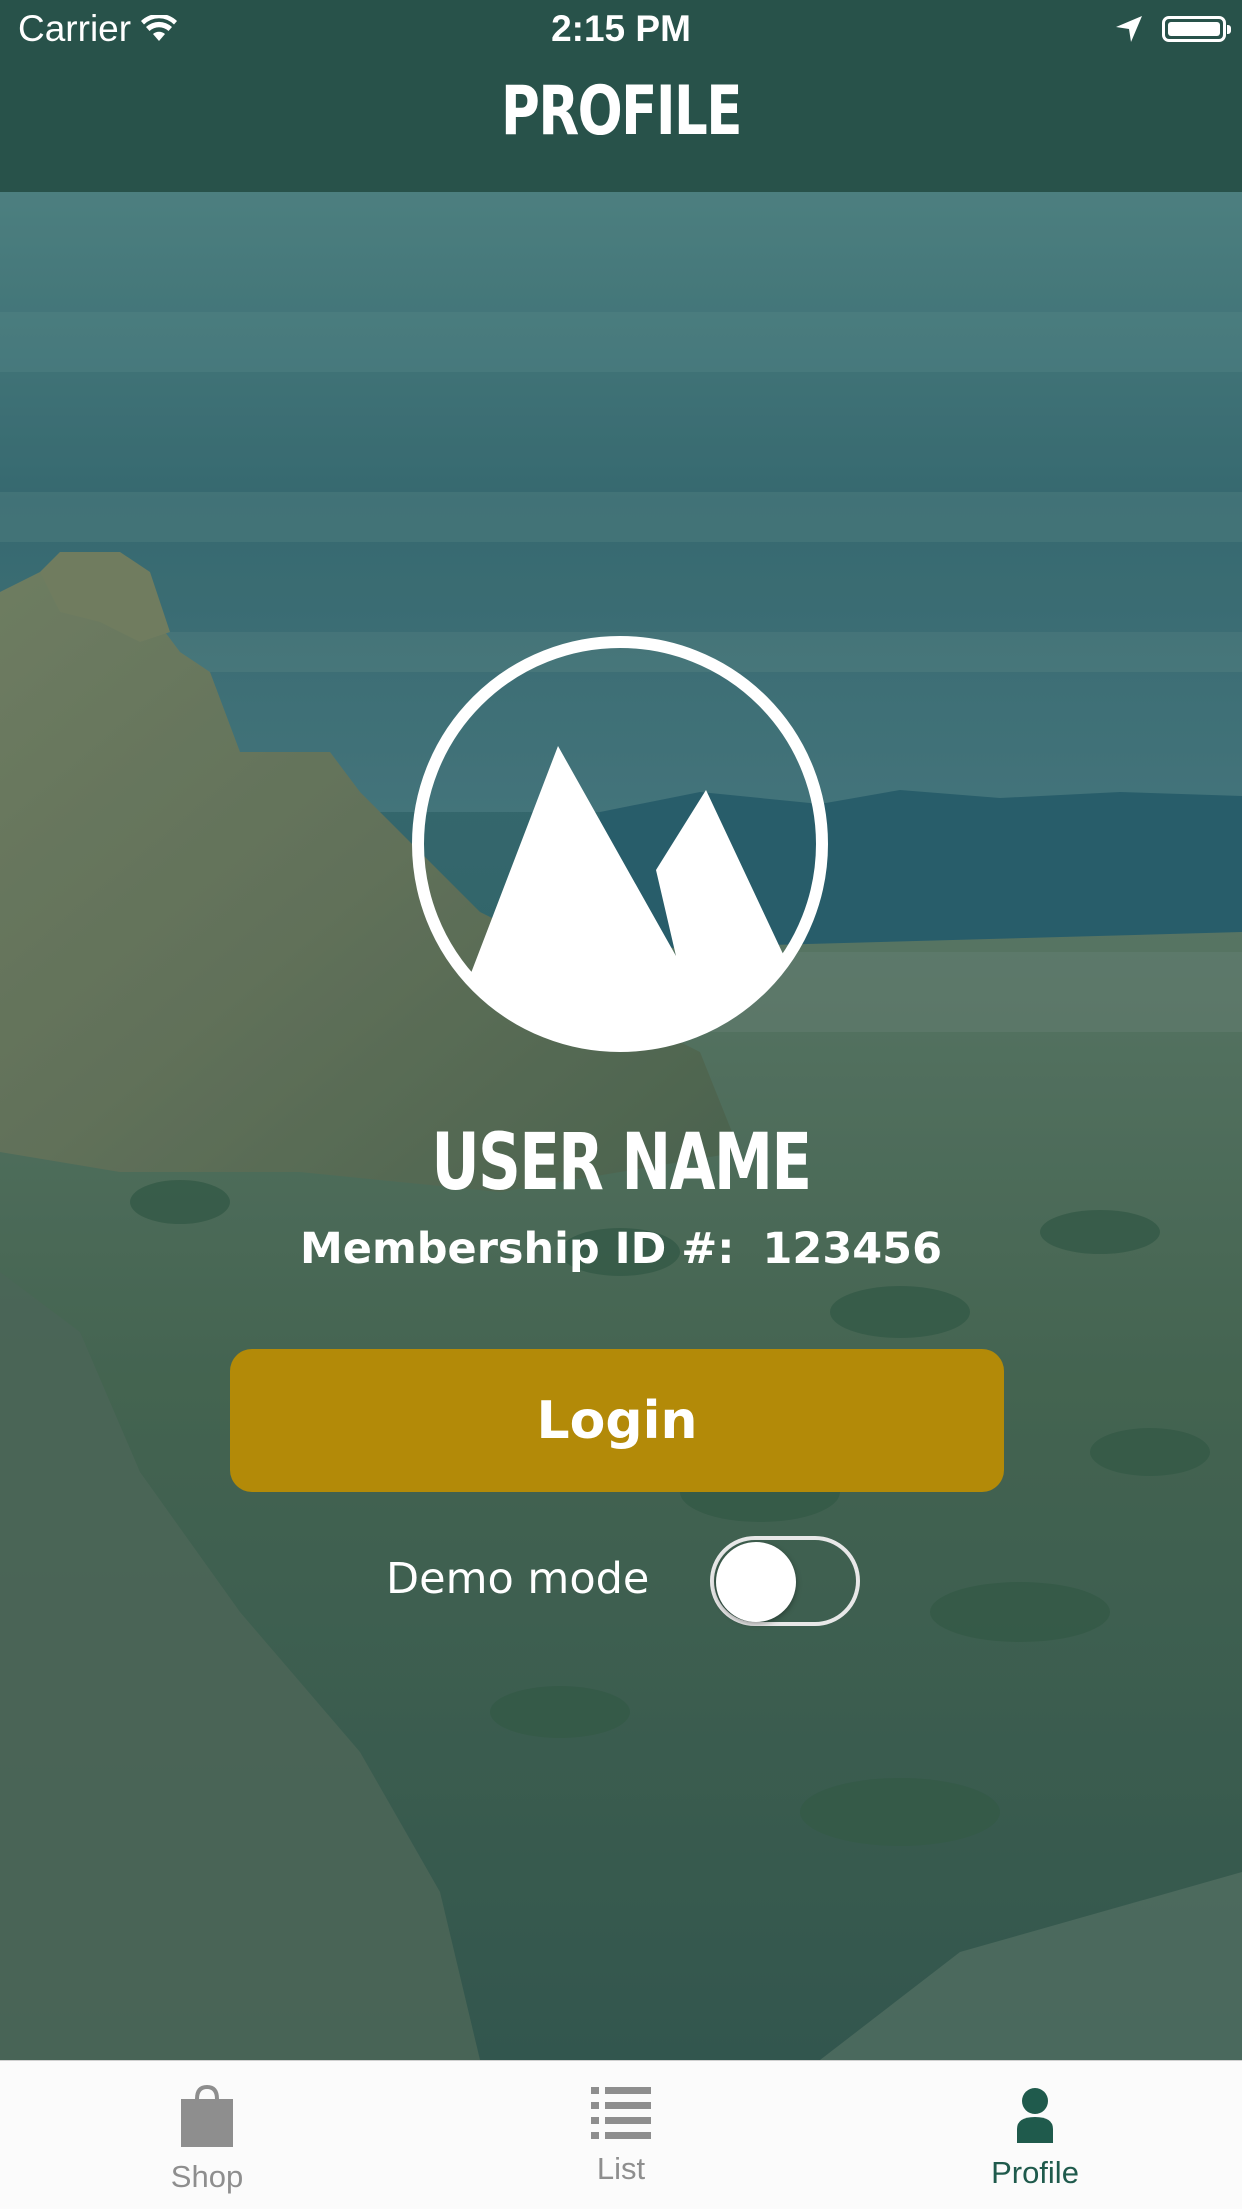 The height and width of the screenshot is (2209, 1242). I want to click on user-name: USER NAME, so click(621, 1163).